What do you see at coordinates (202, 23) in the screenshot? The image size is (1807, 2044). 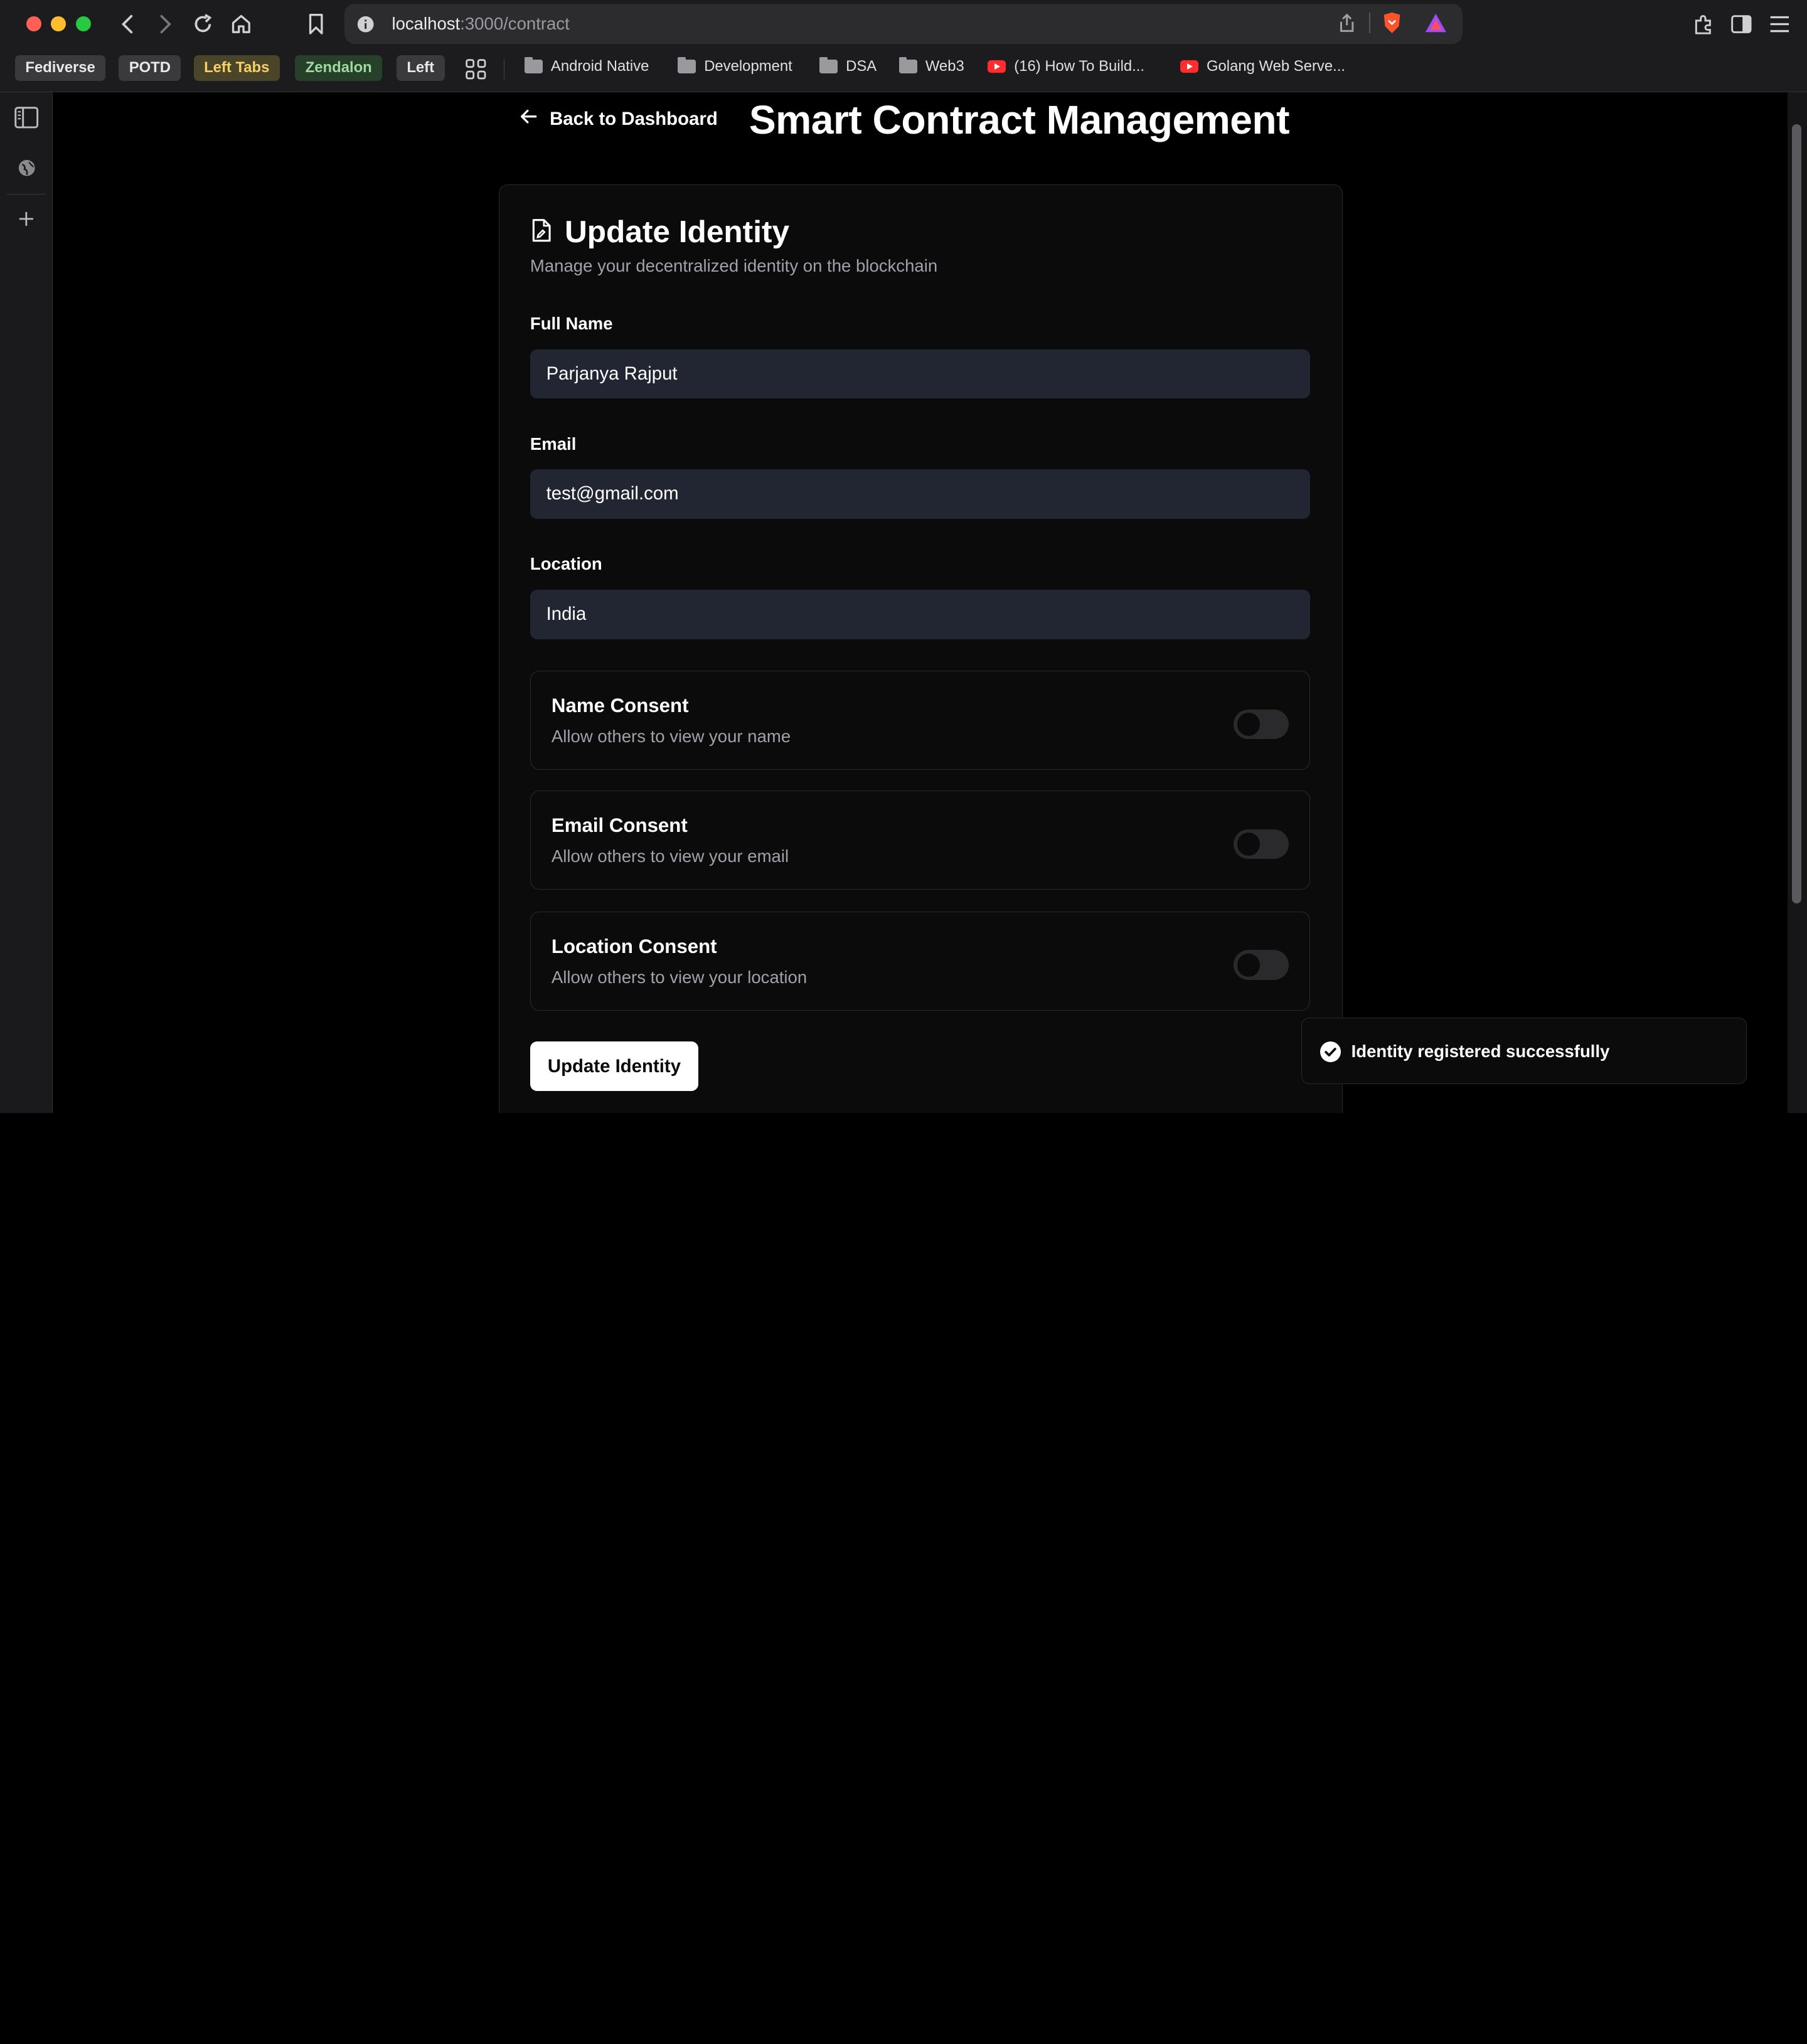 I see `reload-icon` at bounding box center [202, 23].